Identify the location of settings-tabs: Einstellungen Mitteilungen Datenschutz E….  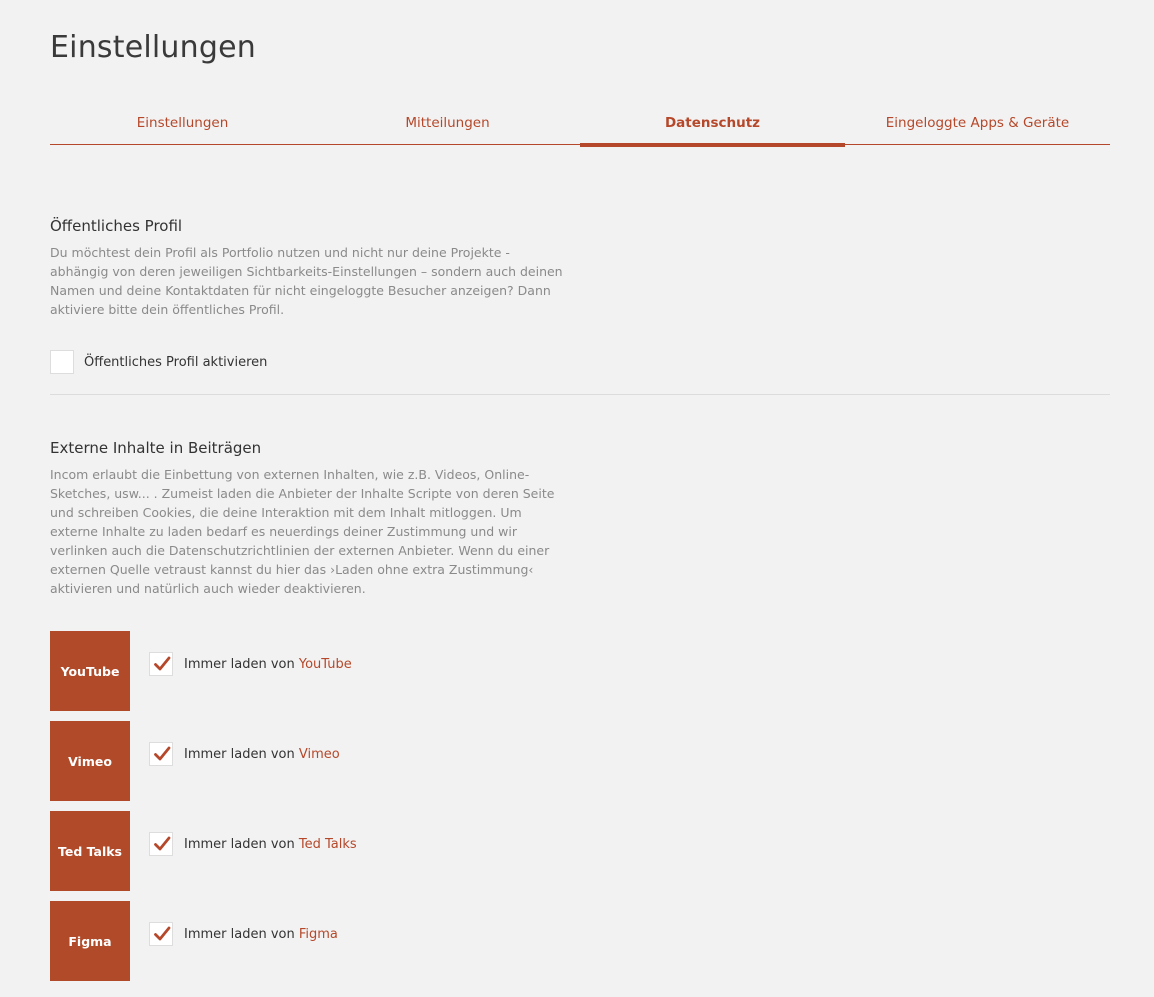
(580, 125).